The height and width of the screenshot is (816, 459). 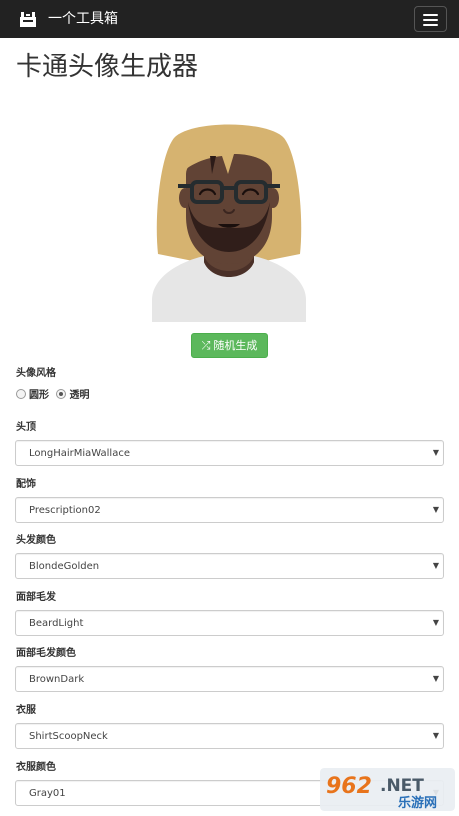 What do you see at coordinates (68, 736) in the screenshot?
I see `clothes-select-value: ShirtScoopNeck` at bounding box center [68, 736].